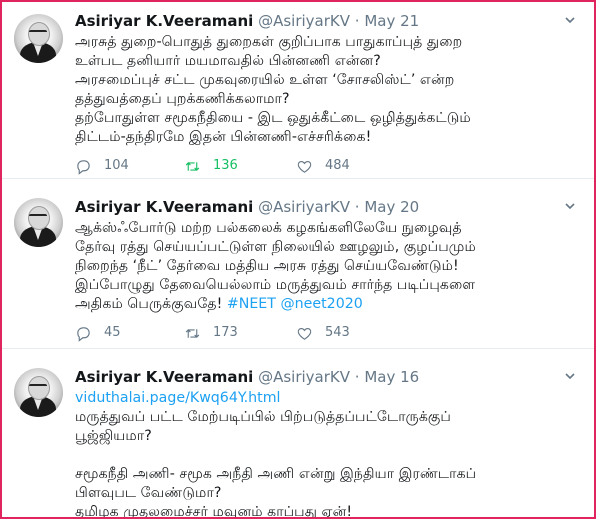 This screenshot has height=519, width=596. I want to click on mention-link: @neet2020, so click(321, 304).